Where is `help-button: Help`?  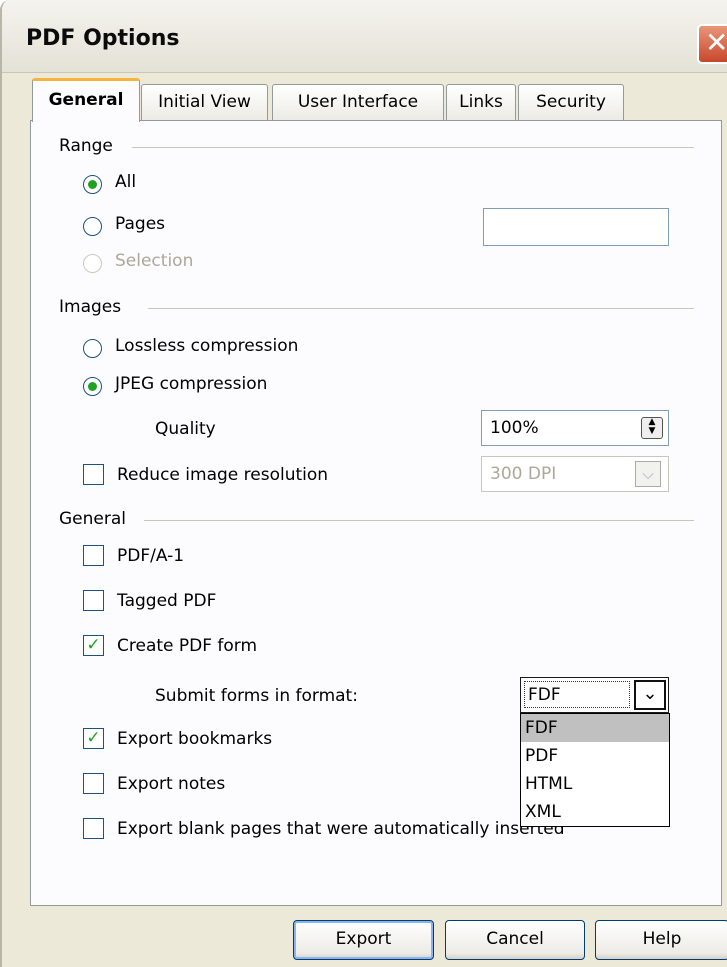
help-button: Help is located at coordinates (661, 940).